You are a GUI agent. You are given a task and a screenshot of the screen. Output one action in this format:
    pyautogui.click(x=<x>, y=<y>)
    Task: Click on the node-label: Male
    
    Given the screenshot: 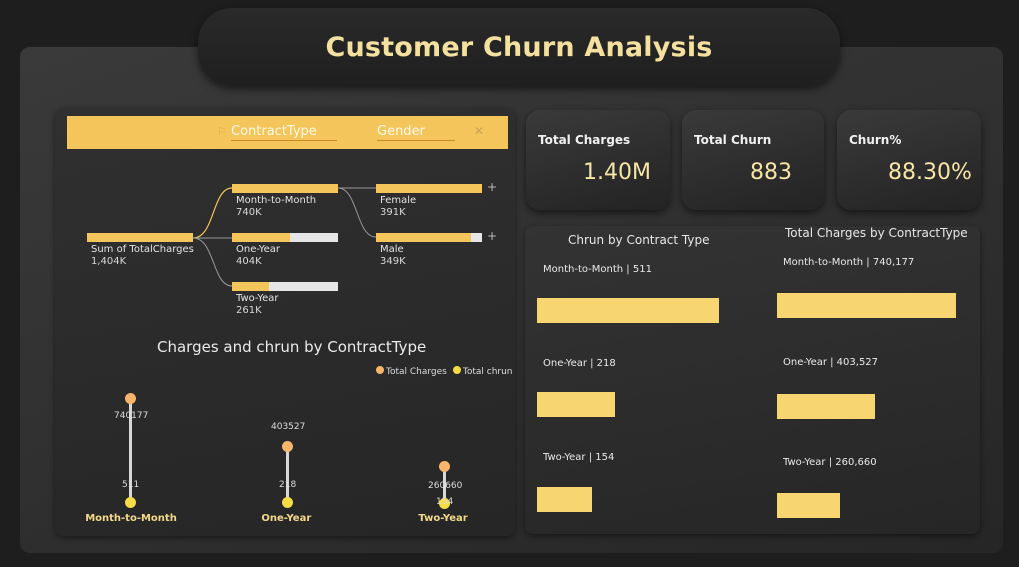 What is the action you would take?
    pyautogui.click(x=392, y=249)
    